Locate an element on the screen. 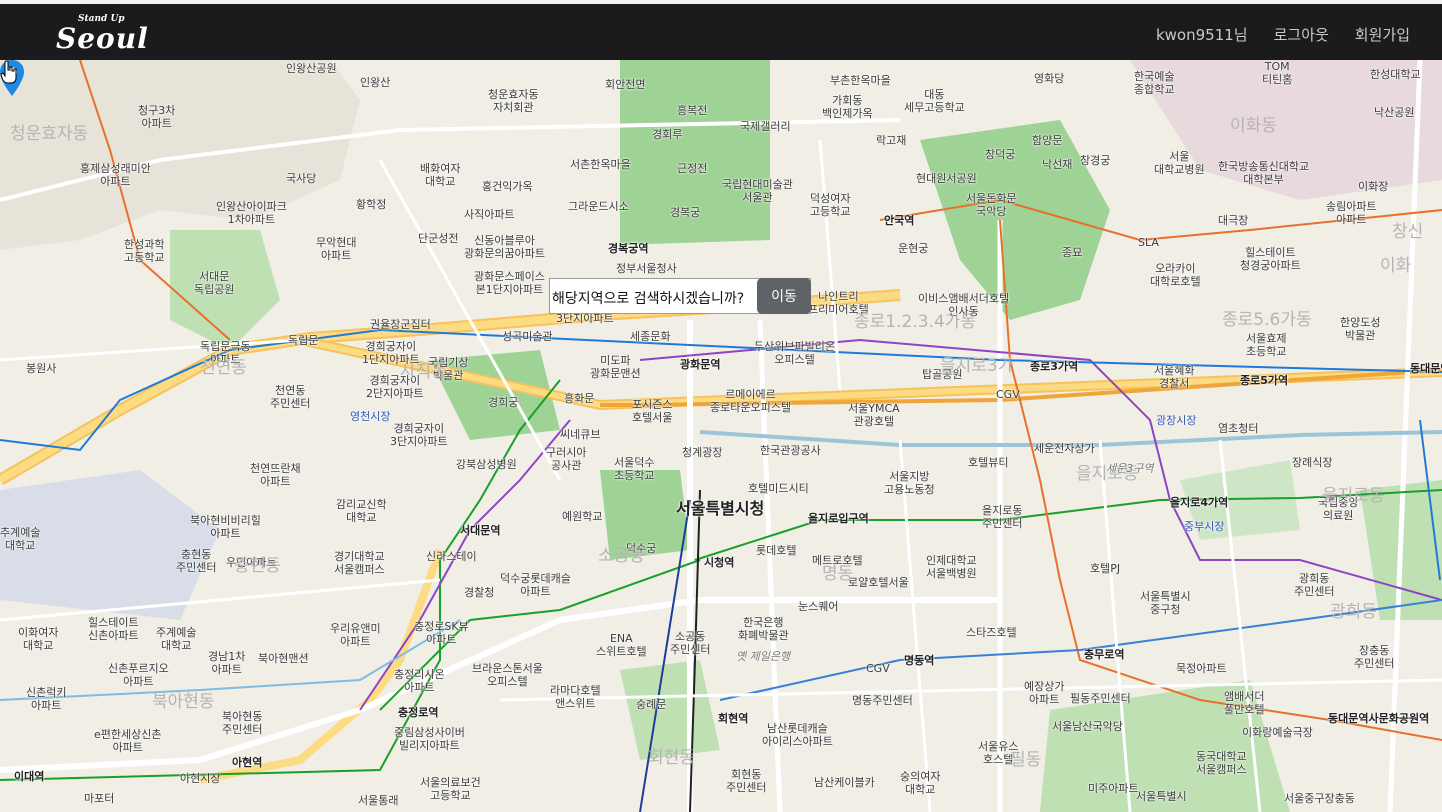 The image size is (1442, 812). map-label-landmark: 우리유앤미 아파트 is located at coordinates (355, 635).